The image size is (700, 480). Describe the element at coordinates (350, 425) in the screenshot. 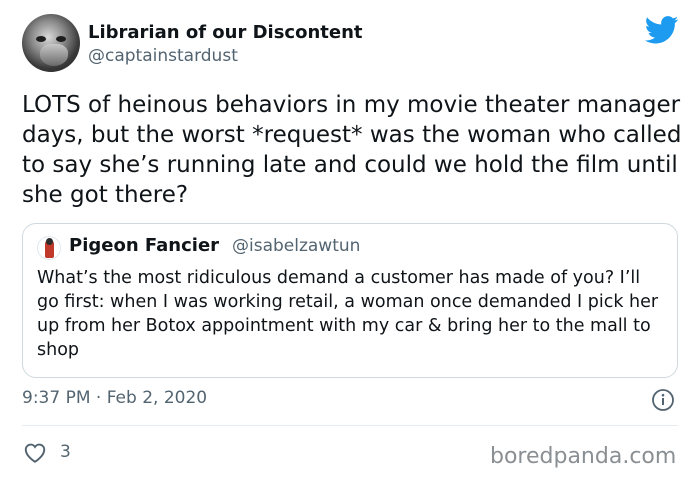

I see `divider` at that location.